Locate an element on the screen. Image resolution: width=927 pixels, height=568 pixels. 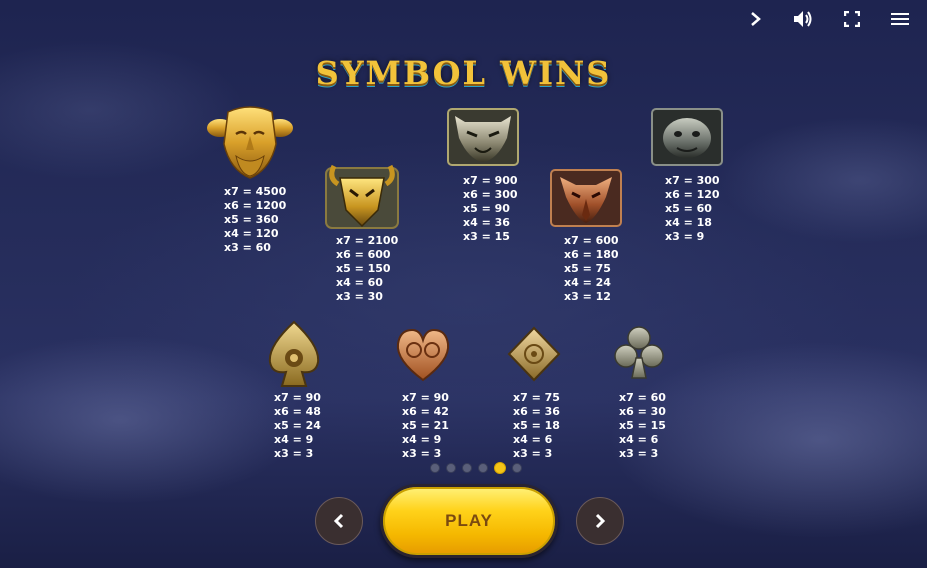
fullscreen-icon is located at coordinates (852, 19).